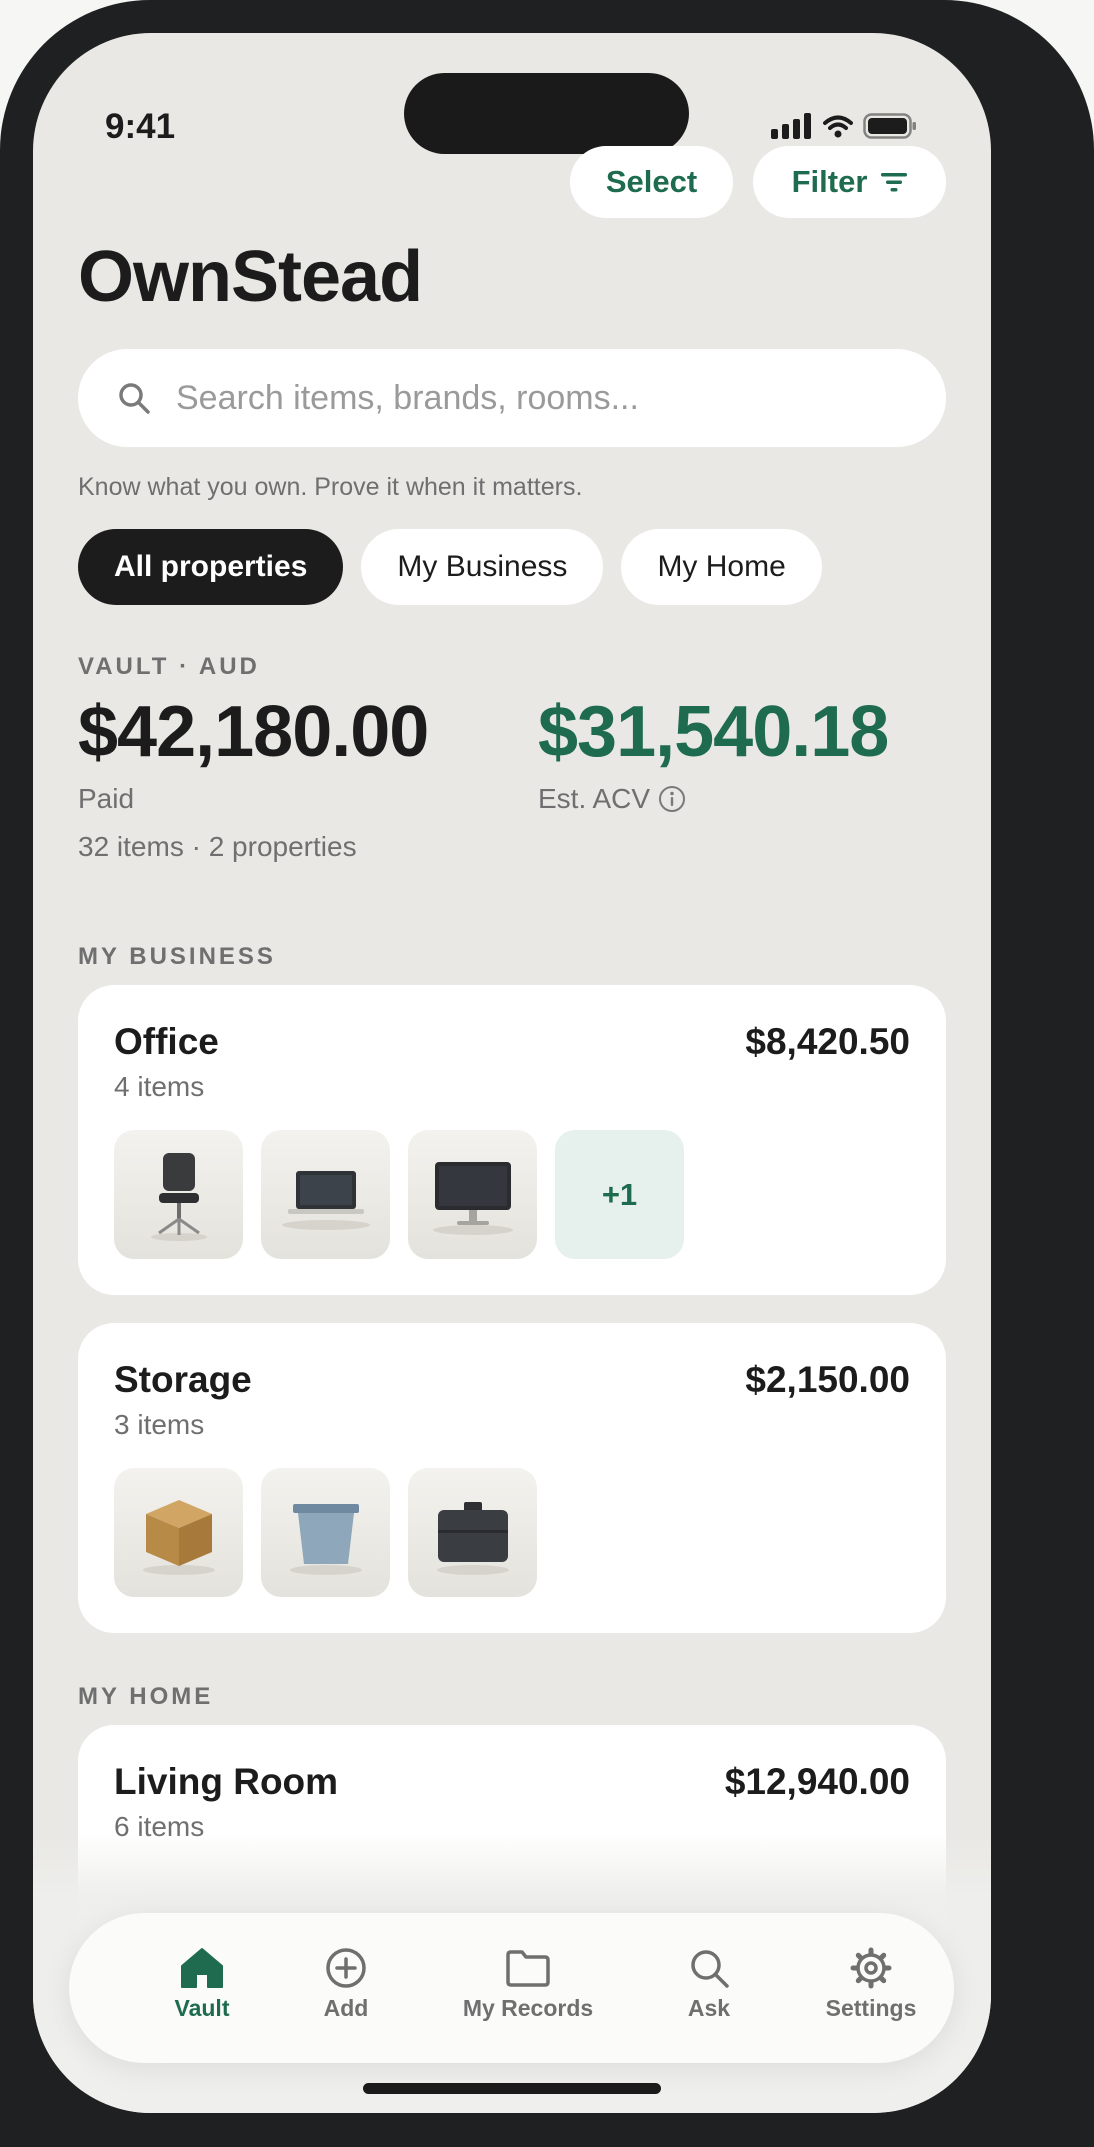 Image resolution: width=1094 pixels, height=2147 pixels. I want to click on room-value: $12,940.00, so click(817, 1781).